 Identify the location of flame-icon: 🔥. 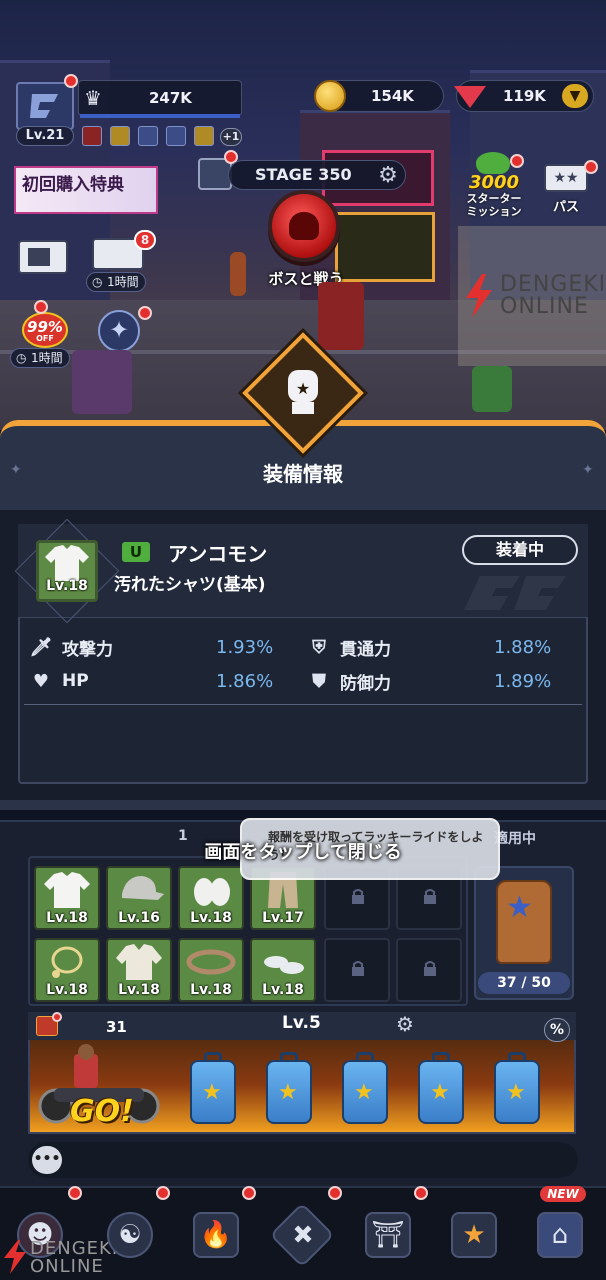
(216, 1235).